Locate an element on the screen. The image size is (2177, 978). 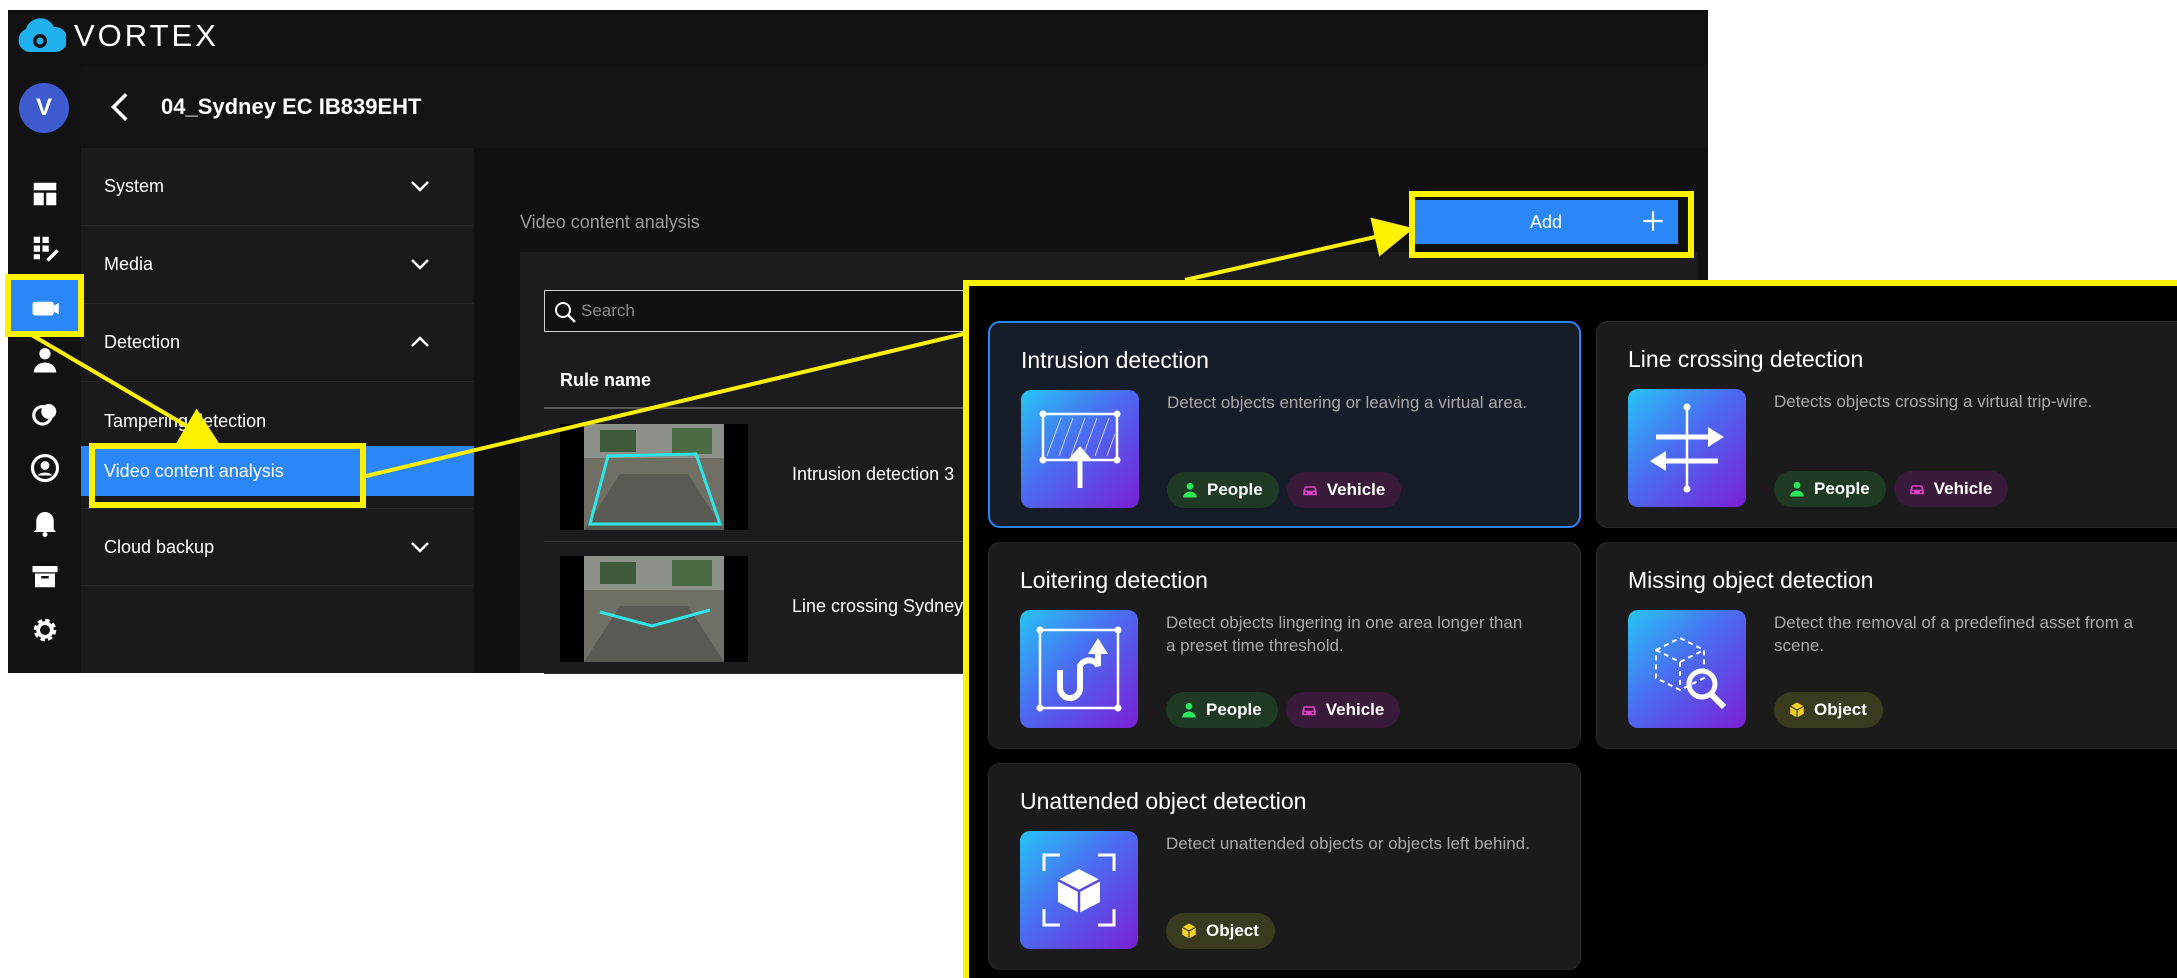
unattended-object-icon is located at coordinates (1079, 890).